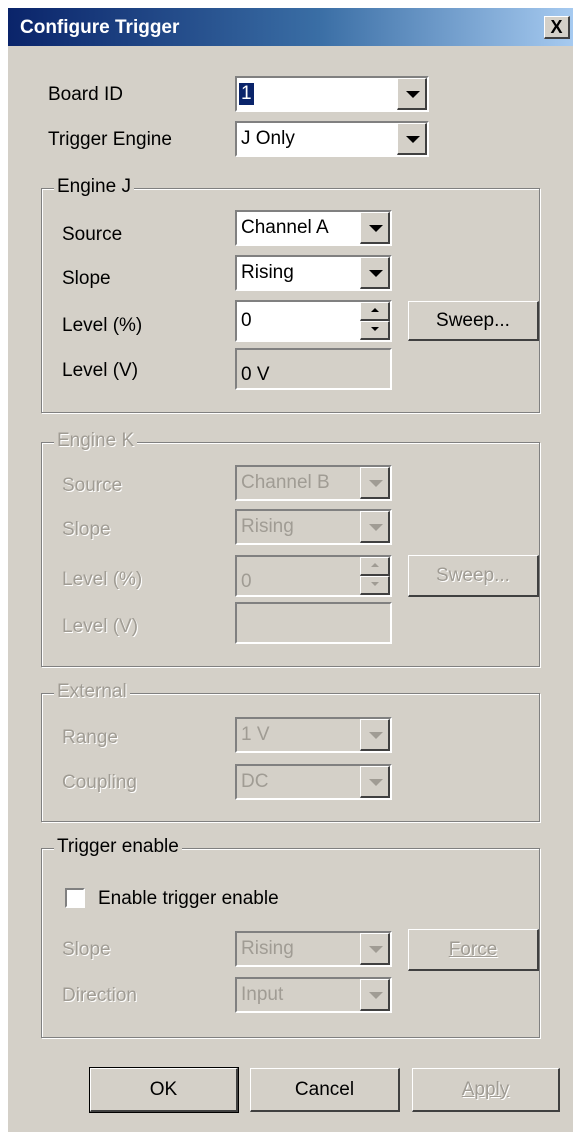  Describe the element at coordinates (86, 529) in the screenshot. I see `engine-k-slope-label: Slope` at that location.